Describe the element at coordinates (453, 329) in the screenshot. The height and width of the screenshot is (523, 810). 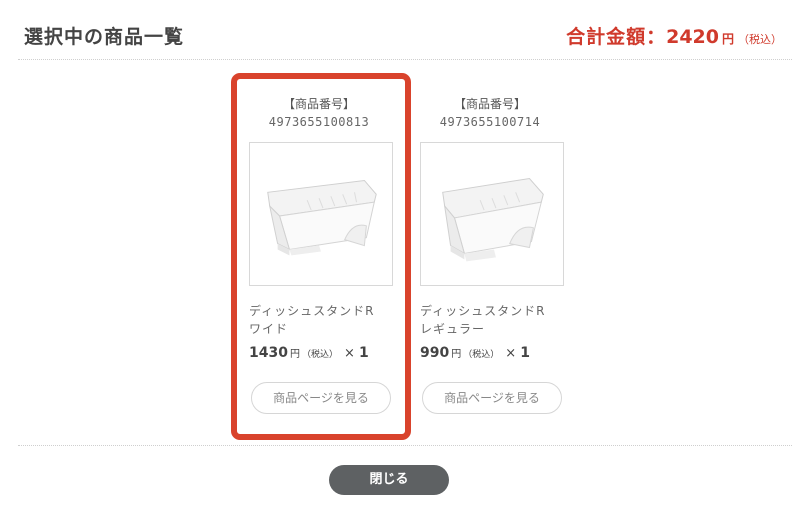
I see `product-name-line2: レギュラー` at that location.